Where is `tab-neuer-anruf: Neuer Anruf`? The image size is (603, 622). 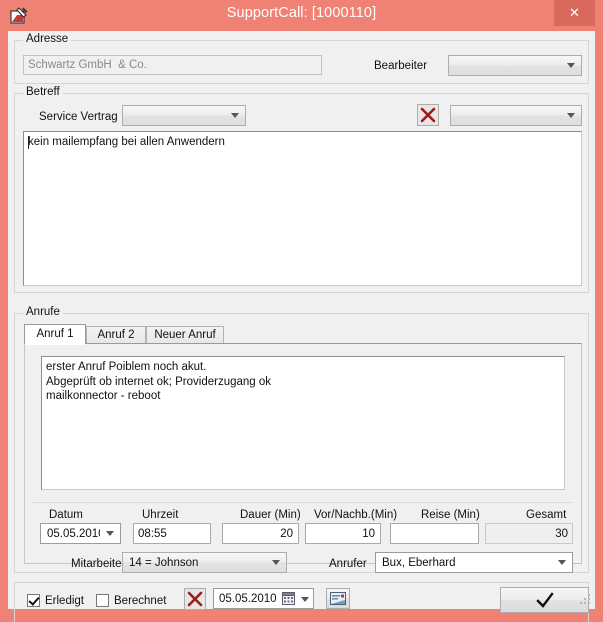 tab-neuer-anruf: Neuer Anruf is located at coordinates (185, 335).